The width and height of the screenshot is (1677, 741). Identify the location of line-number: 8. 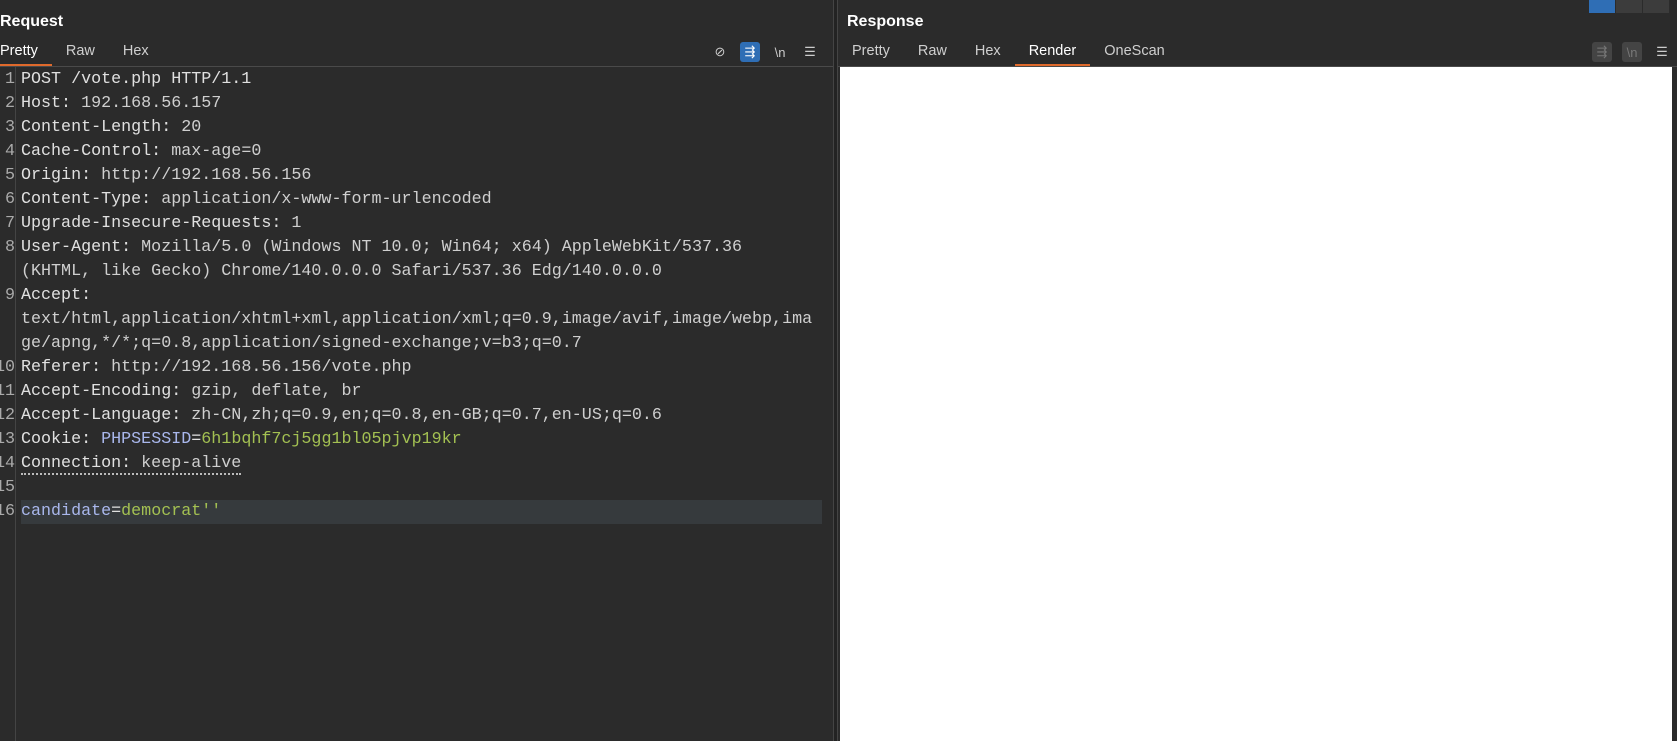
(9, 247).